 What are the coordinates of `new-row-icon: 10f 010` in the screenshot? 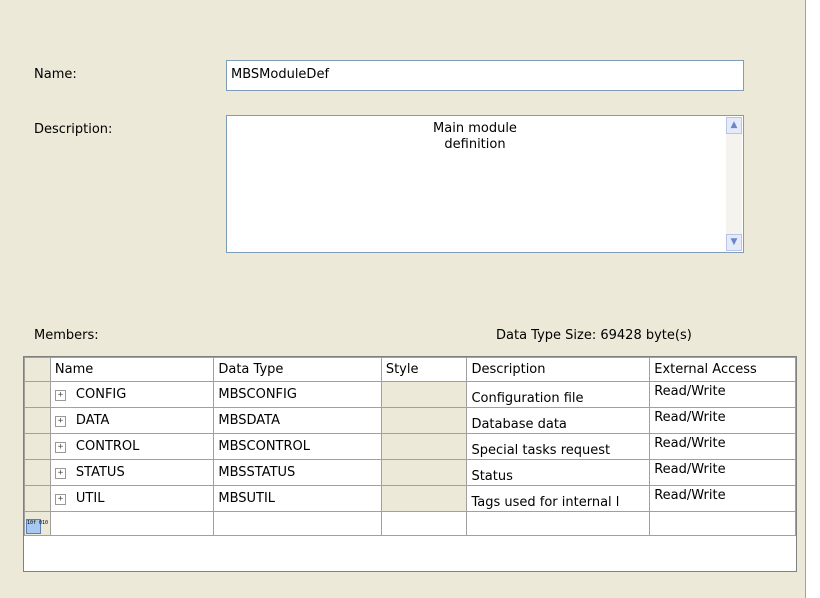 It's located at (37, 526).